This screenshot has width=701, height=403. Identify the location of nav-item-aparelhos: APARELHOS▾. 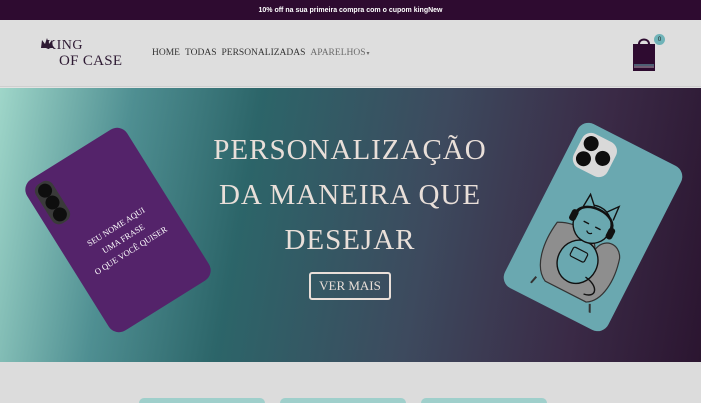
(339, 53).